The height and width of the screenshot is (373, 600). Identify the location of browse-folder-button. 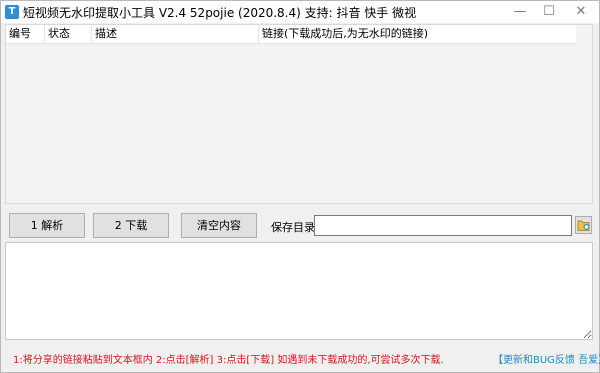
(583, 225).